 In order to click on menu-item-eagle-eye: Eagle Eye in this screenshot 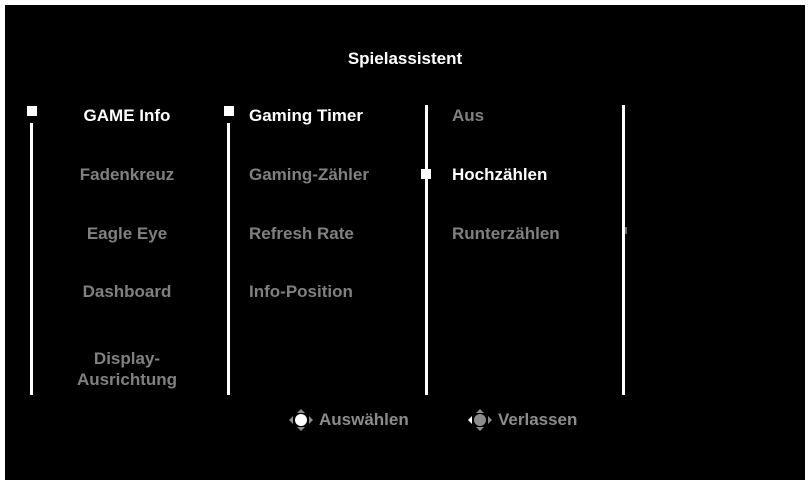, I will do `click(127, 233)`.